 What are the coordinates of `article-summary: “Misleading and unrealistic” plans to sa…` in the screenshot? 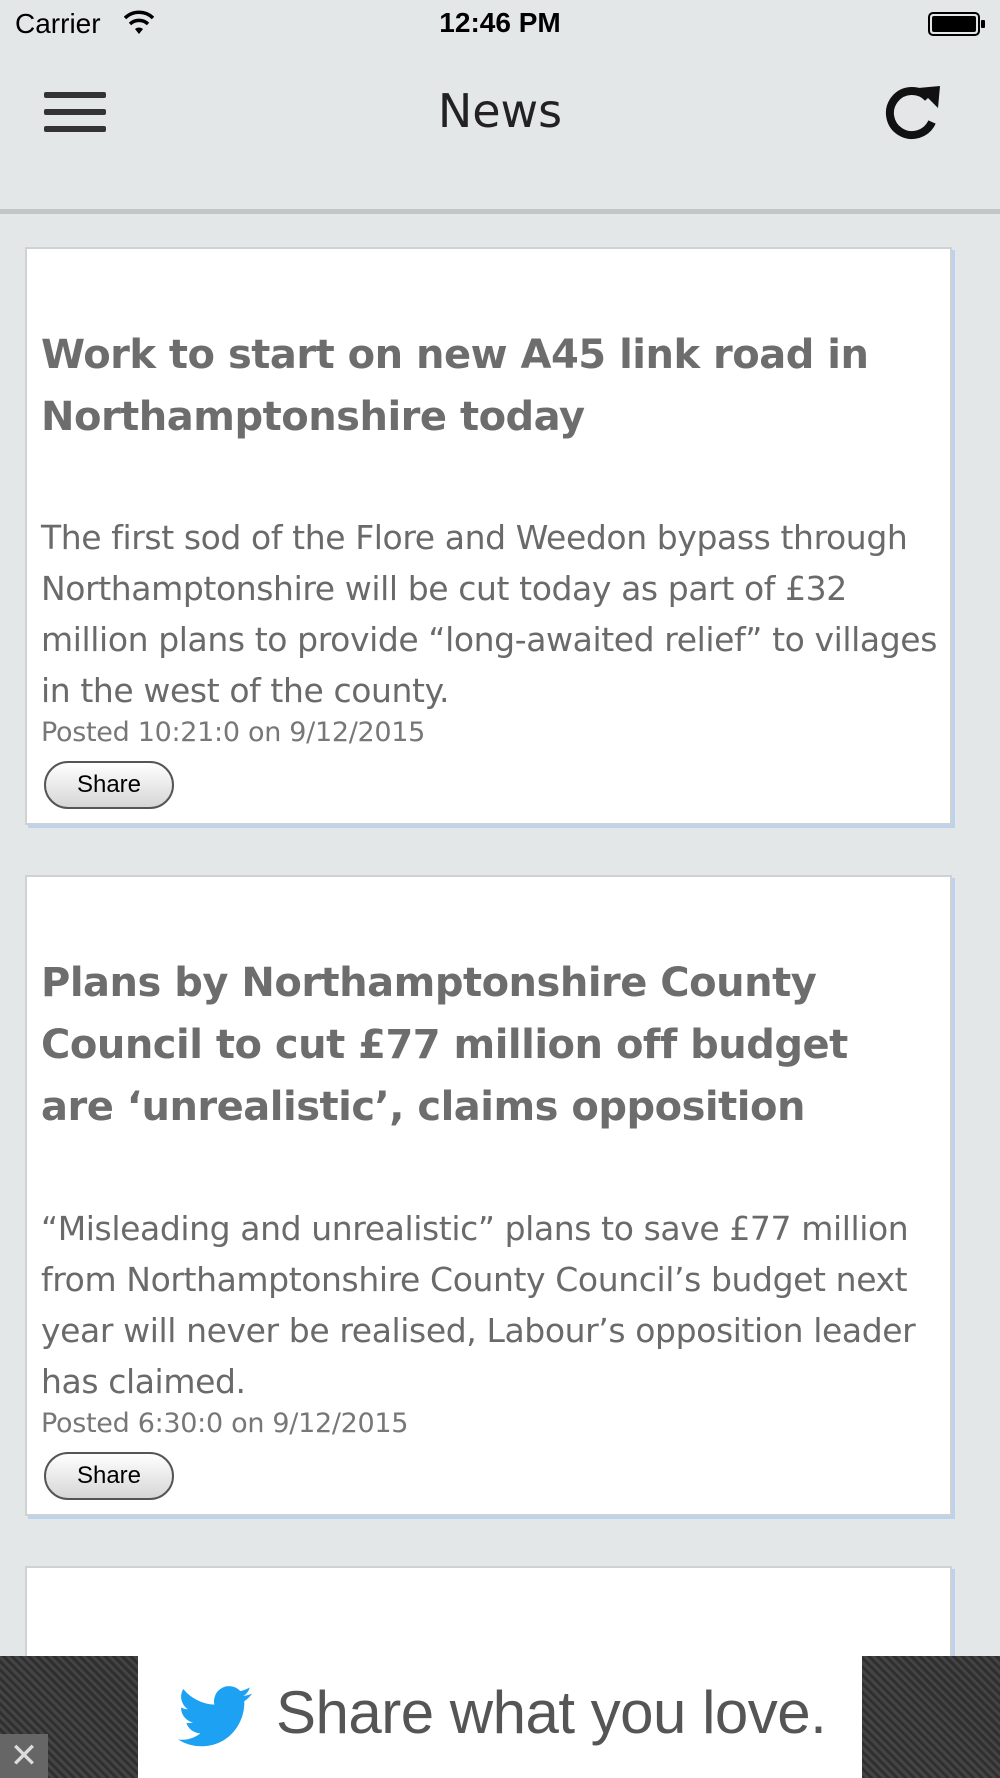 It's located at (478, 1305).